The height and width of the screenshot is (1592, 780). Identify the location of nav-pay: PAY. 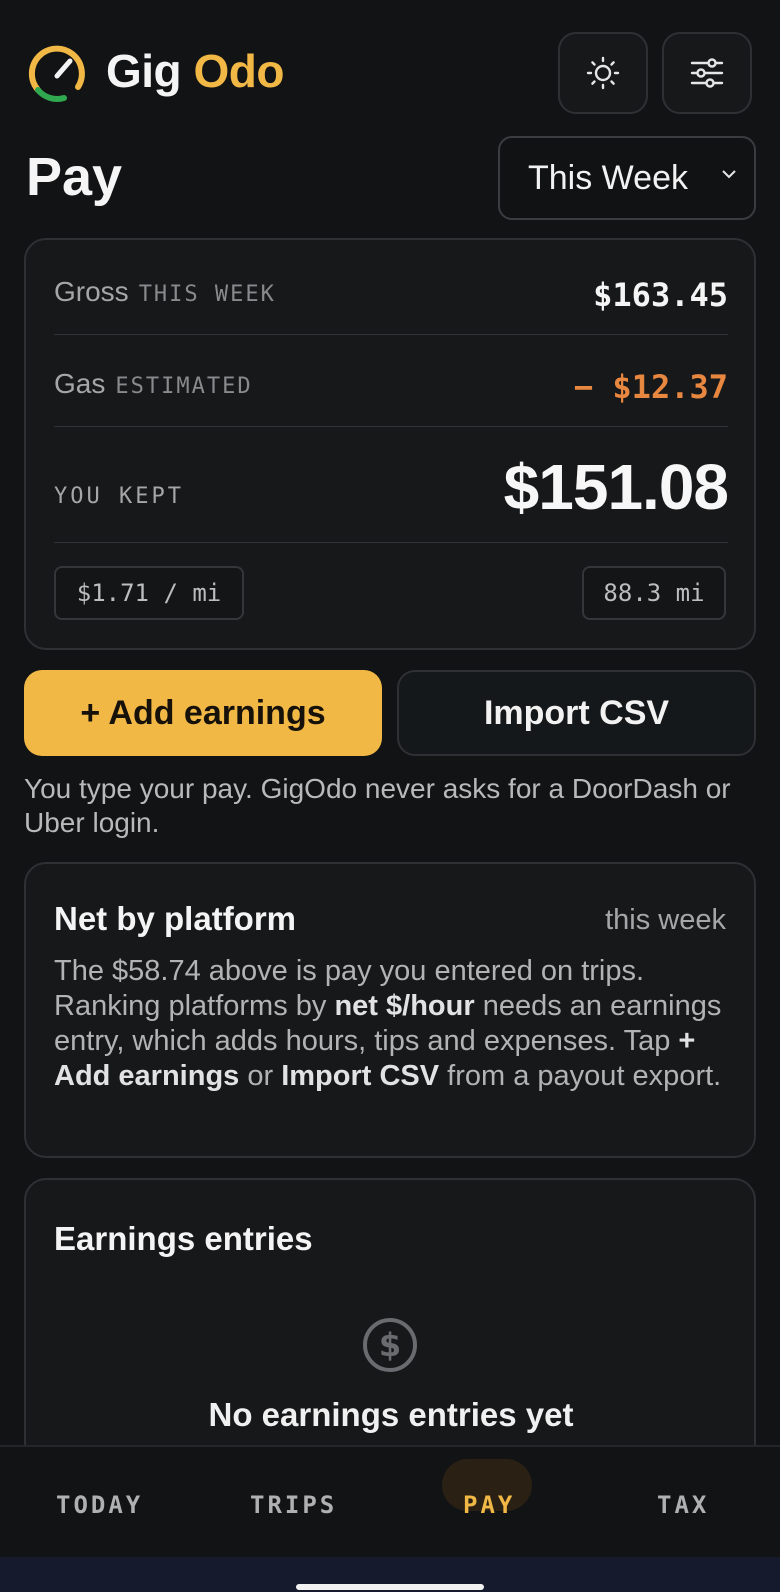
(489, 1505).